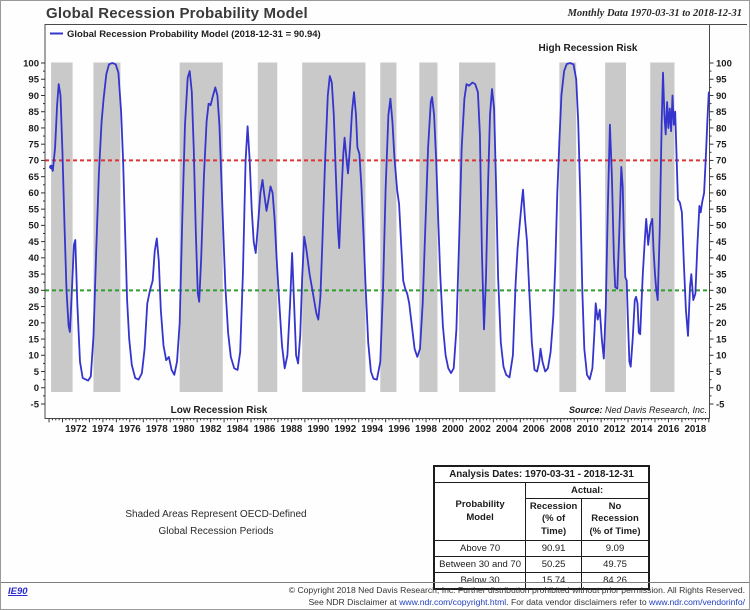  What do you see at coordinates (76, 429) in the screenshot?
I see `svg-text: 1972` at bounding box center [76, 429].